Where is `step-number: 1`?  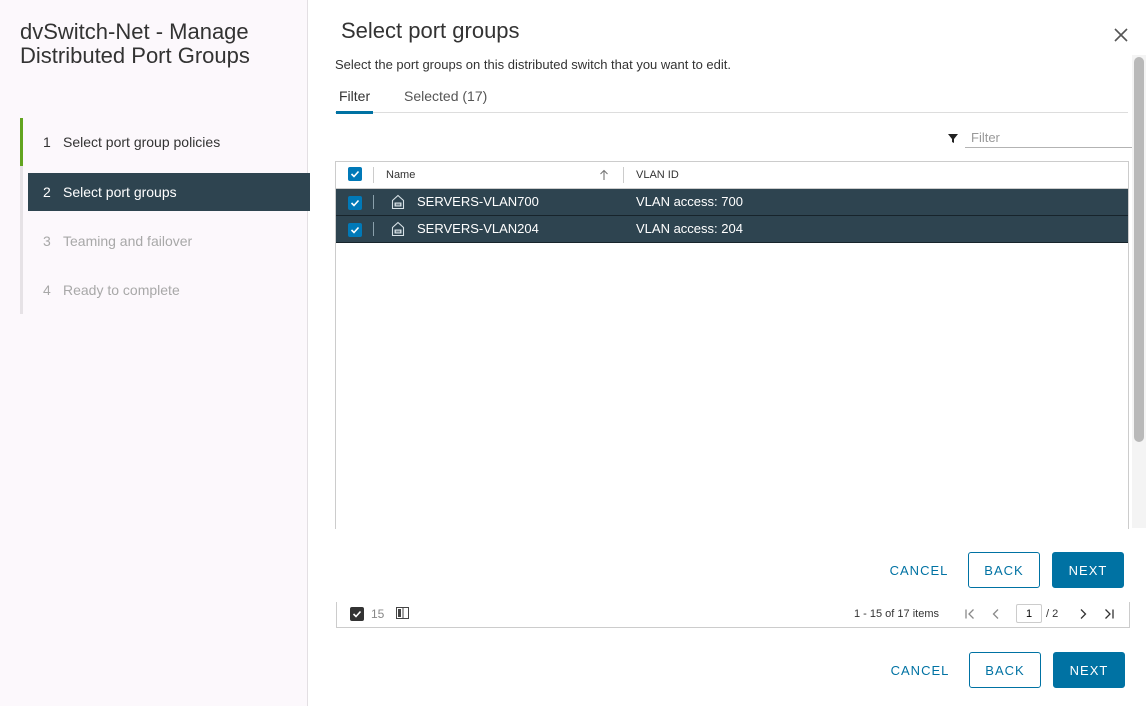 step-number: 1 is located at coordinates (47, 142).